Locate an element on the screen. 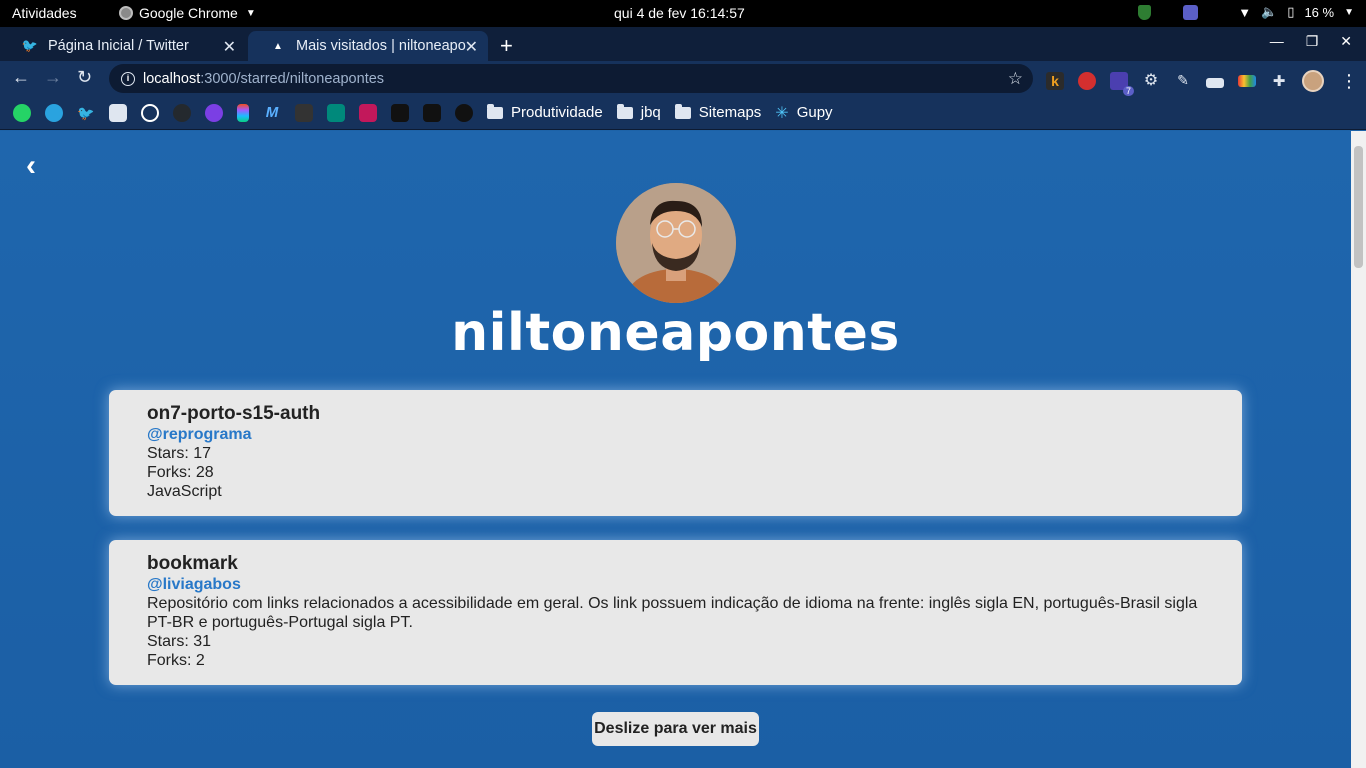 The width and height of the screenshot is (1366, 768). repo-forks: Forks: 2 is located at coordinates (176, 660).